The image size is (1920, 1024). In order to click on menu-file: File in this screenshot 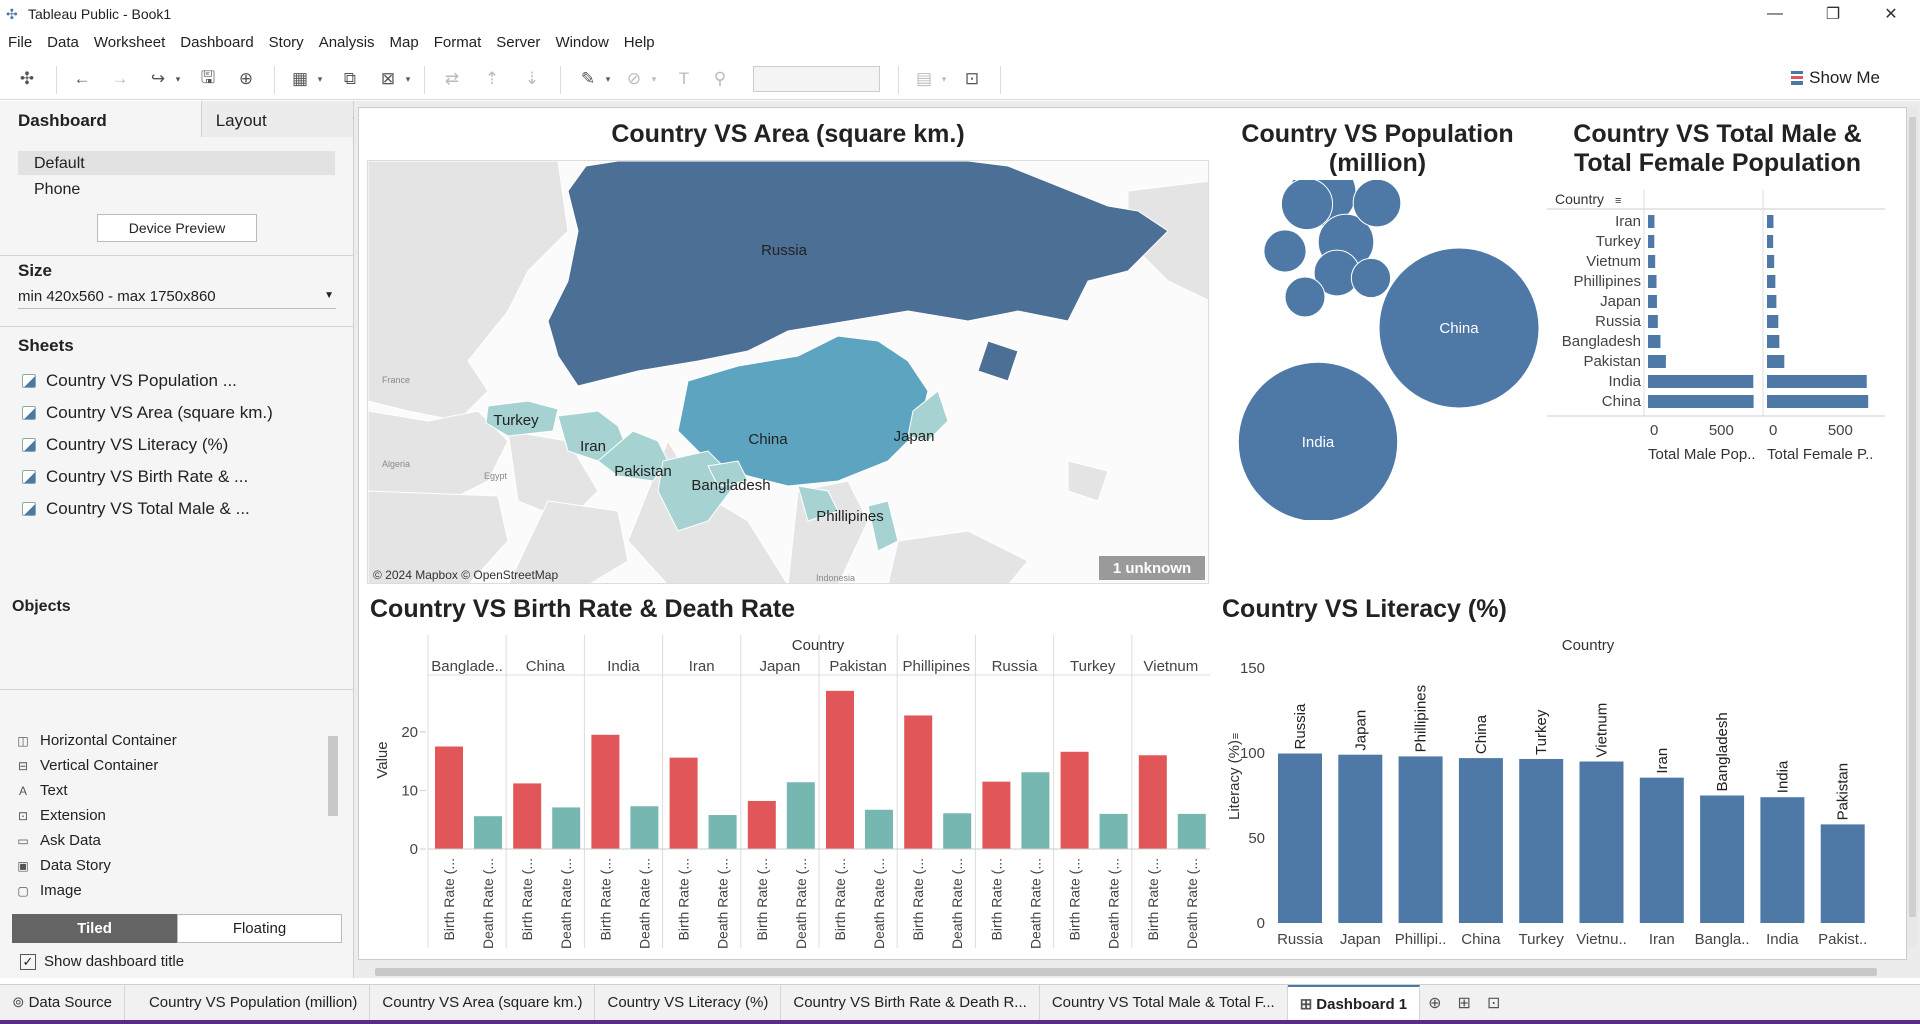, I will do `click(20, 42)`.